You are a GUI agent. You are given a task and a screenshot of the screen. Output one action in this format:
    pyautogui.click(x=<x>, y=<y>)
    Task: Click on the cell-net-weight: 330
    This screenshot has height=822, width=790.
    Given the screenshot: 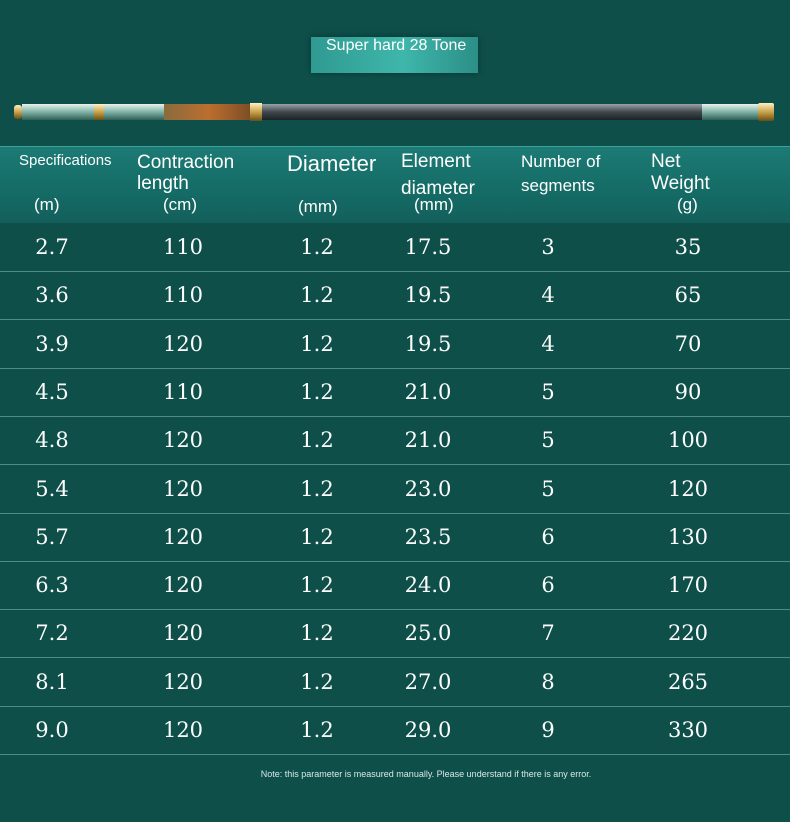 What is the action you would take?
    pyautogui.click(x=688, y=730)
    